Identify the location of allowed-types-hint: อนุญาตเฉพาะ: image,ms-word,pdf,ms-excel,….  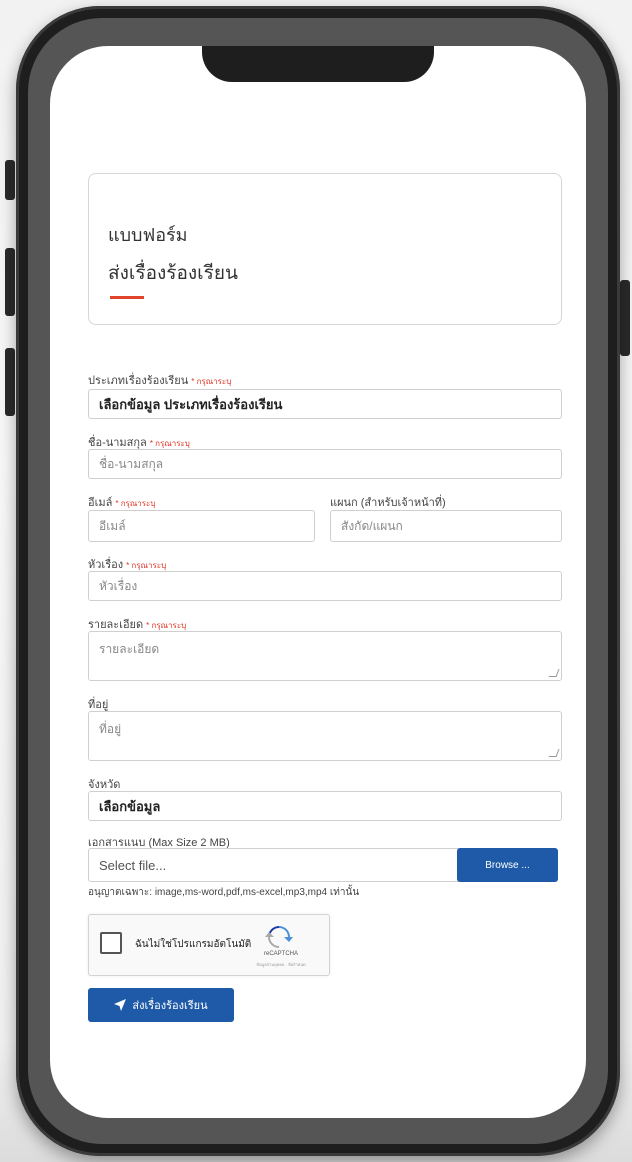
(224, 892).